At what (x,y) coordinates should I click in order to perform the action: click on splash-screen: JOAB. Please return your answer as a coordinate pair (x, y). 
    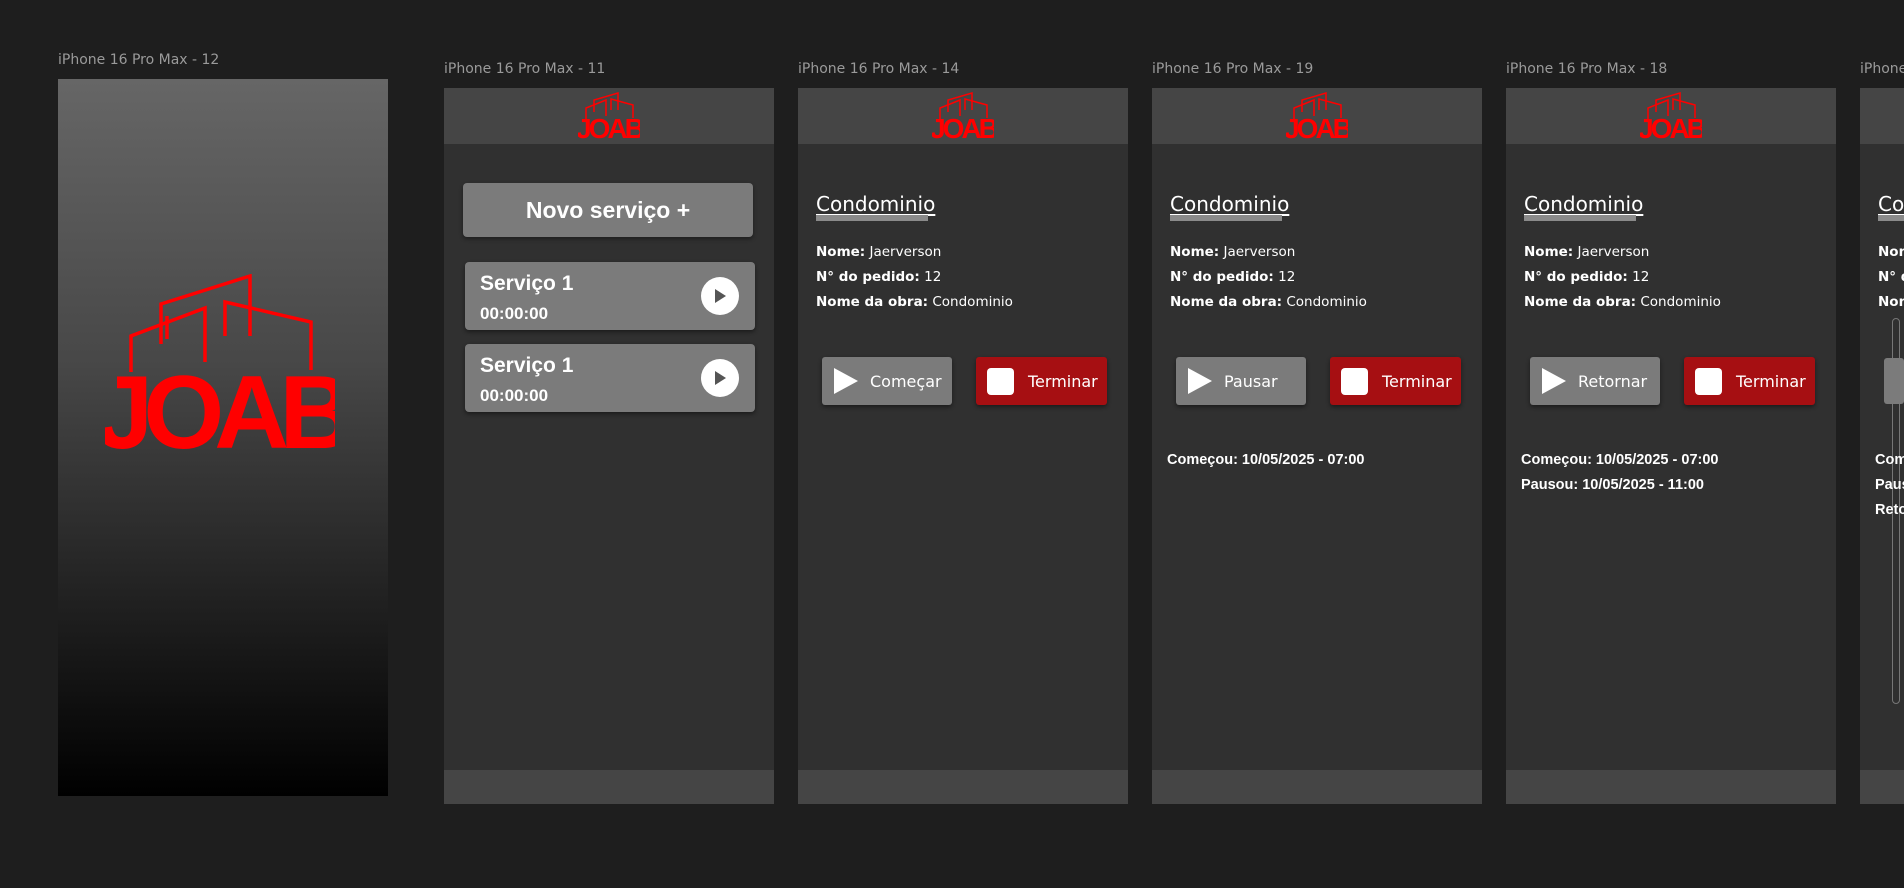
    Looking at the image, I should click on (223, 437).